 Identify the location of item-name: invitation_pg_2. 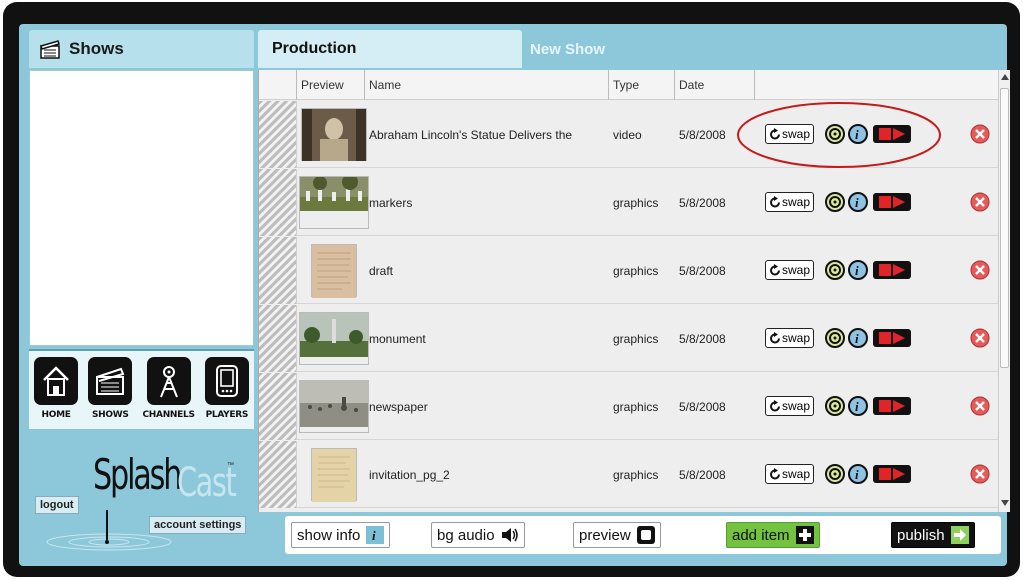
(409, 474).